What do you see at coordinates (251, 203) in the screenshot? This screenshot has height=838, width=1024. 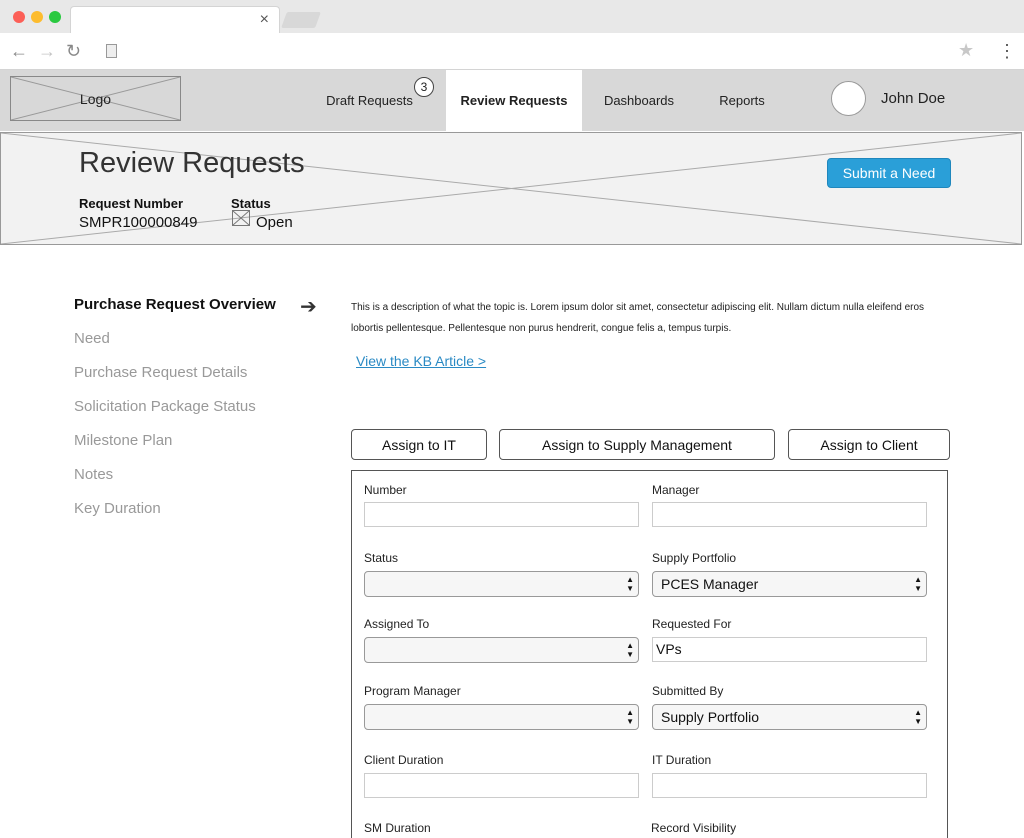 I see `status-label: Status` at bounding box center [251, 203].